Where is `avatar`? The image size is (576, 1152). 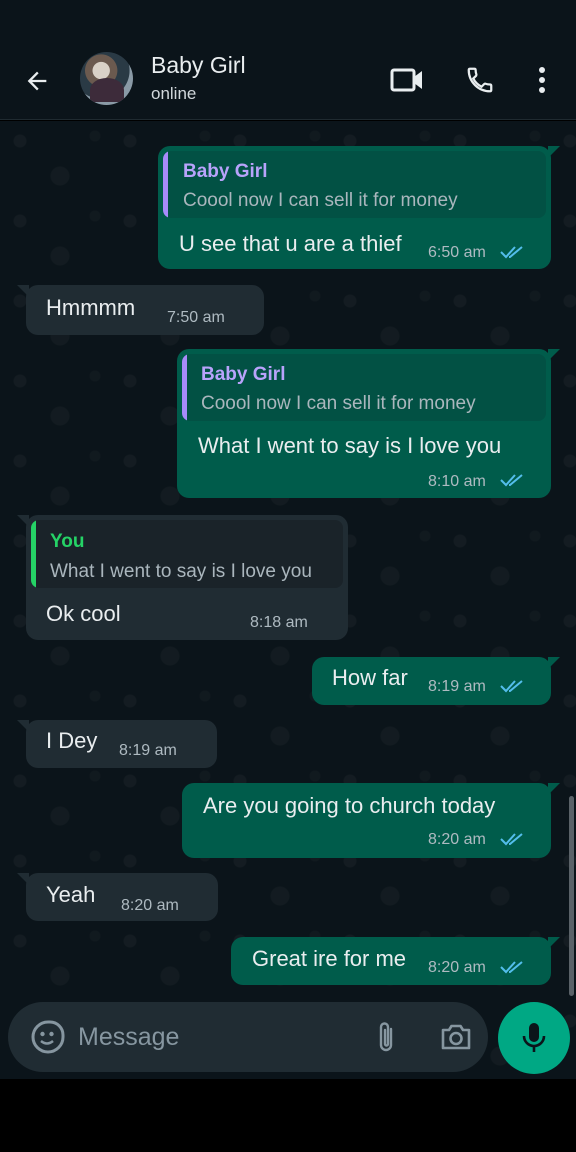 avatar is located at coordinates (106, 78).